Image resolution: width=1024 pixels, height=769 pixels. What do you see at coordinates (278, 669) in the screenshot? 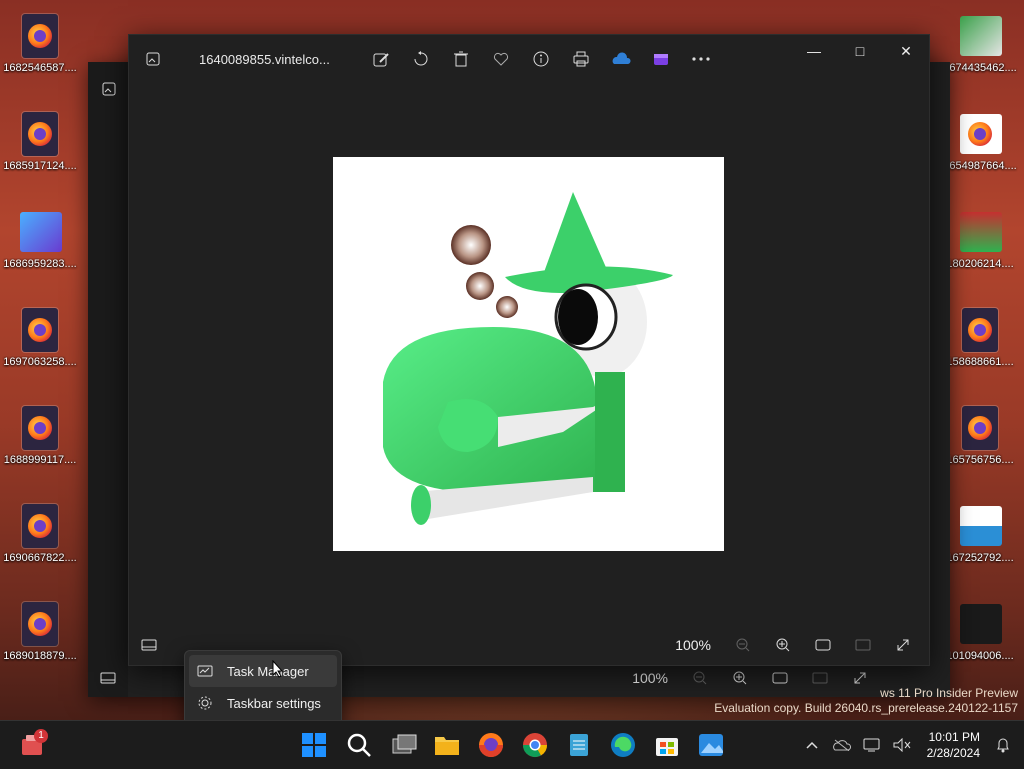
I see `mouse-cursor-icon` at bounding box center [278, 669].